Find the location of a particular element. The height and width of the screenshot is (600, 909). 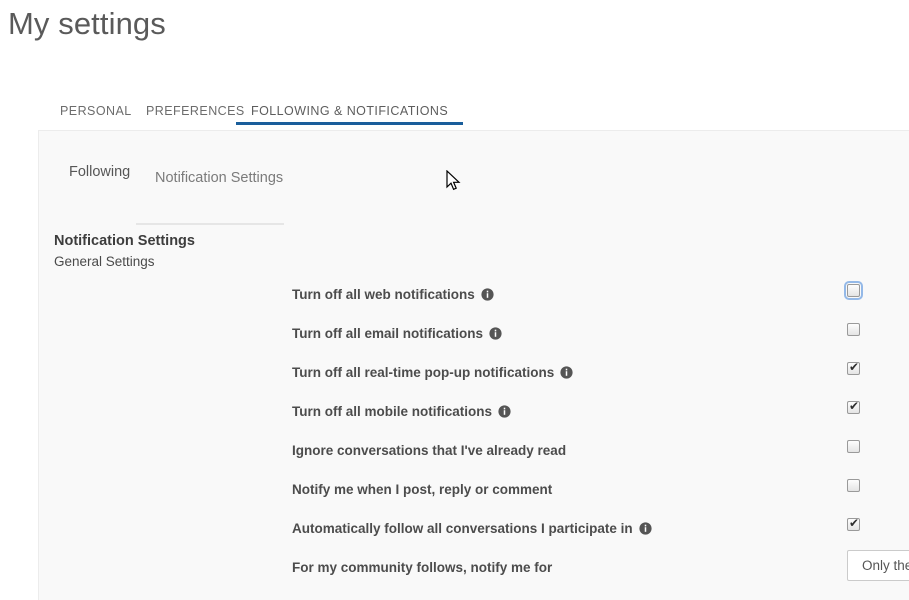

select-value: Only the is located at coordinates (885, 565).